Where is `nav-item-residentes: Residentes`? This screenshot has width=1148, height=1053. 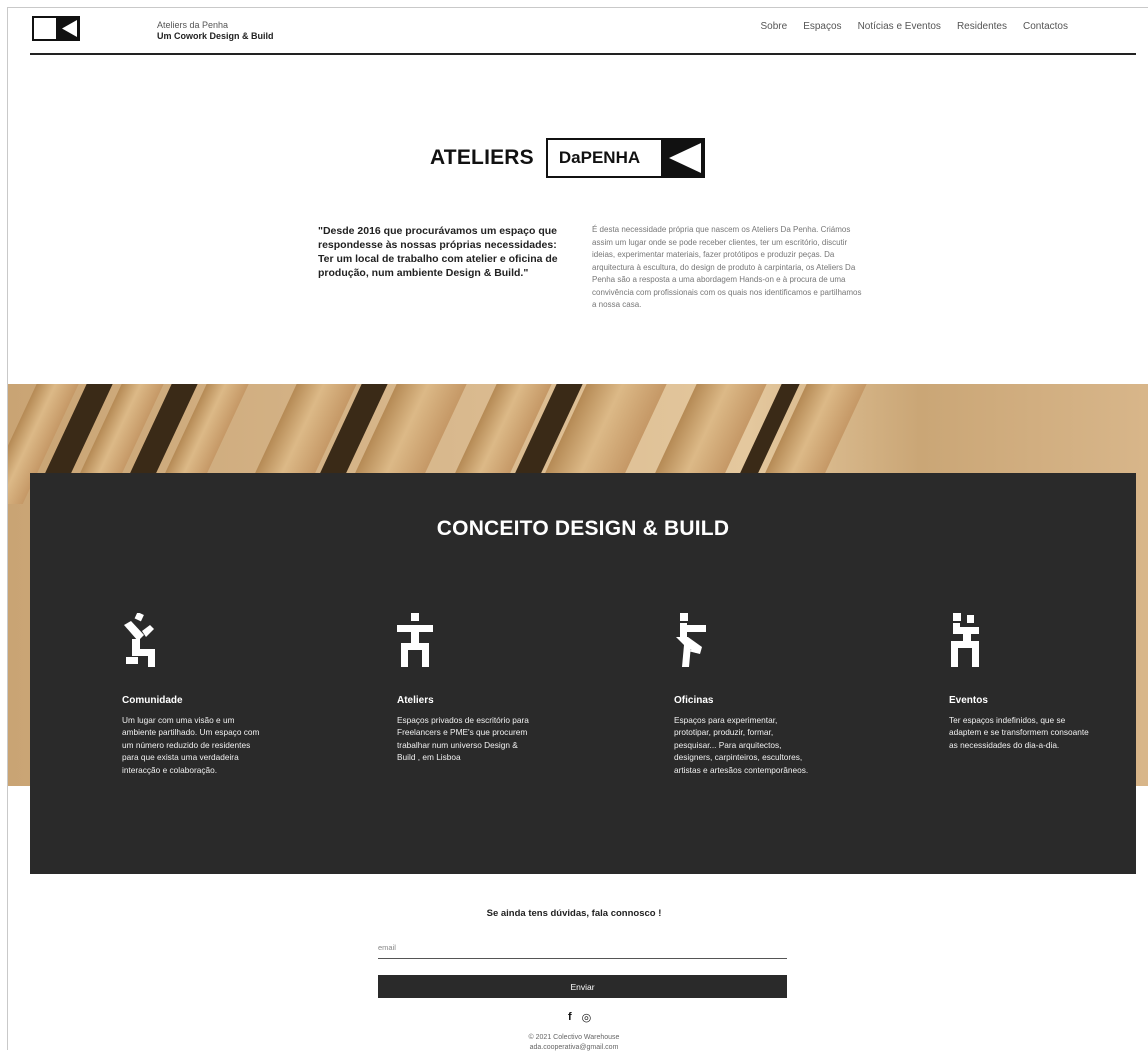 nav-item-residentes: Residentes is located at coordinates (982, 26).